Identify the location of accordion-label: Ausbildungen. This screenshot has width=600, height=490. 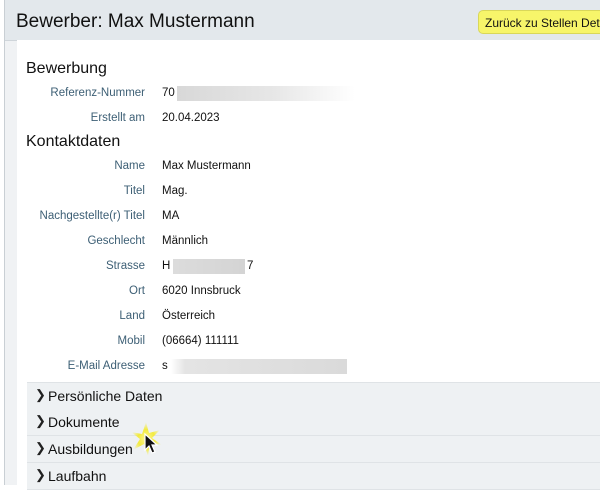
(90, 449).